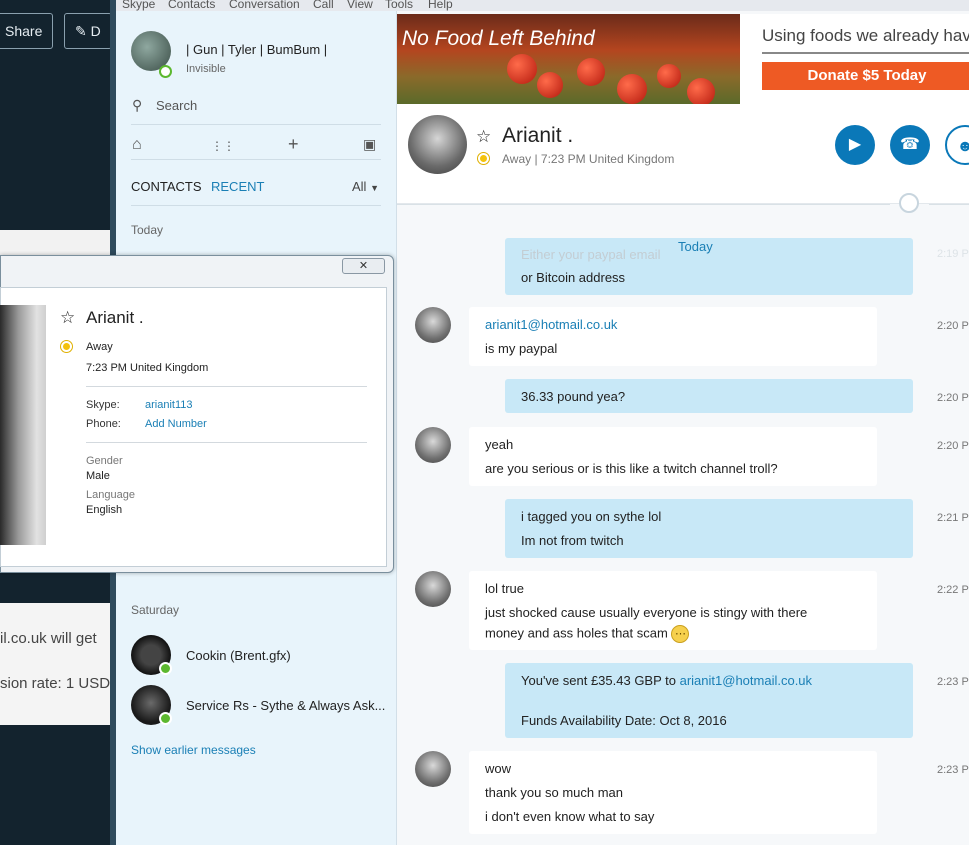  Describe the element at coordinates (498, 768) in the screenshot. I see `message-text: wow` at that location.